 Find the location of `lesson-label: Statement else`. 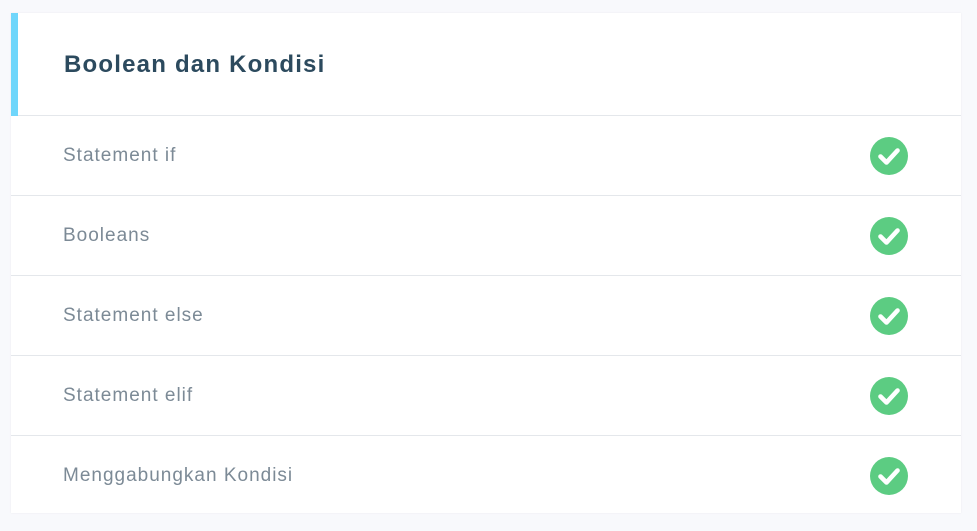

lesson-label: Statement else is located at coordinates (133, 315).